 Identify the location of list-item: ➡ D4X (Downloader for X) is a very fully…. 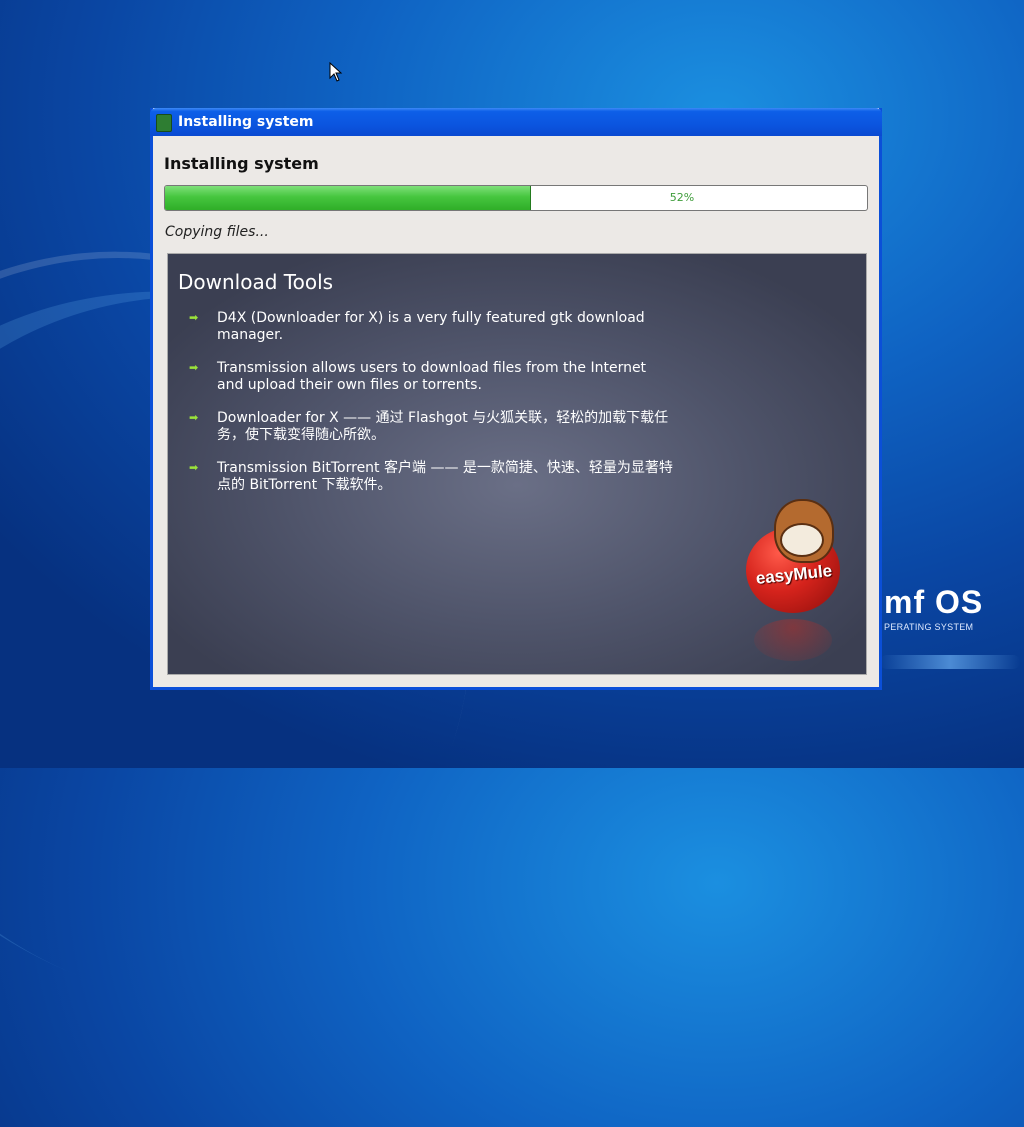
(431, 327).